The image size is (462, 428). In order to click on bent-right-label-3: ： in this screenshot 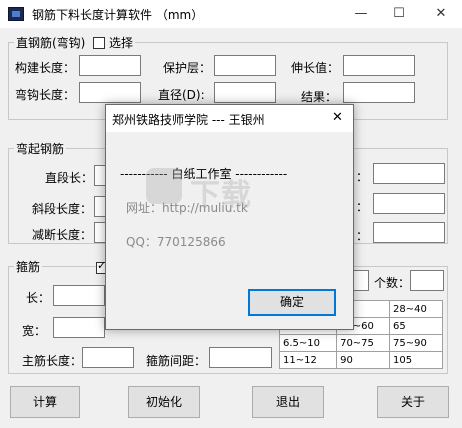, I will do `click(362, 236)`.